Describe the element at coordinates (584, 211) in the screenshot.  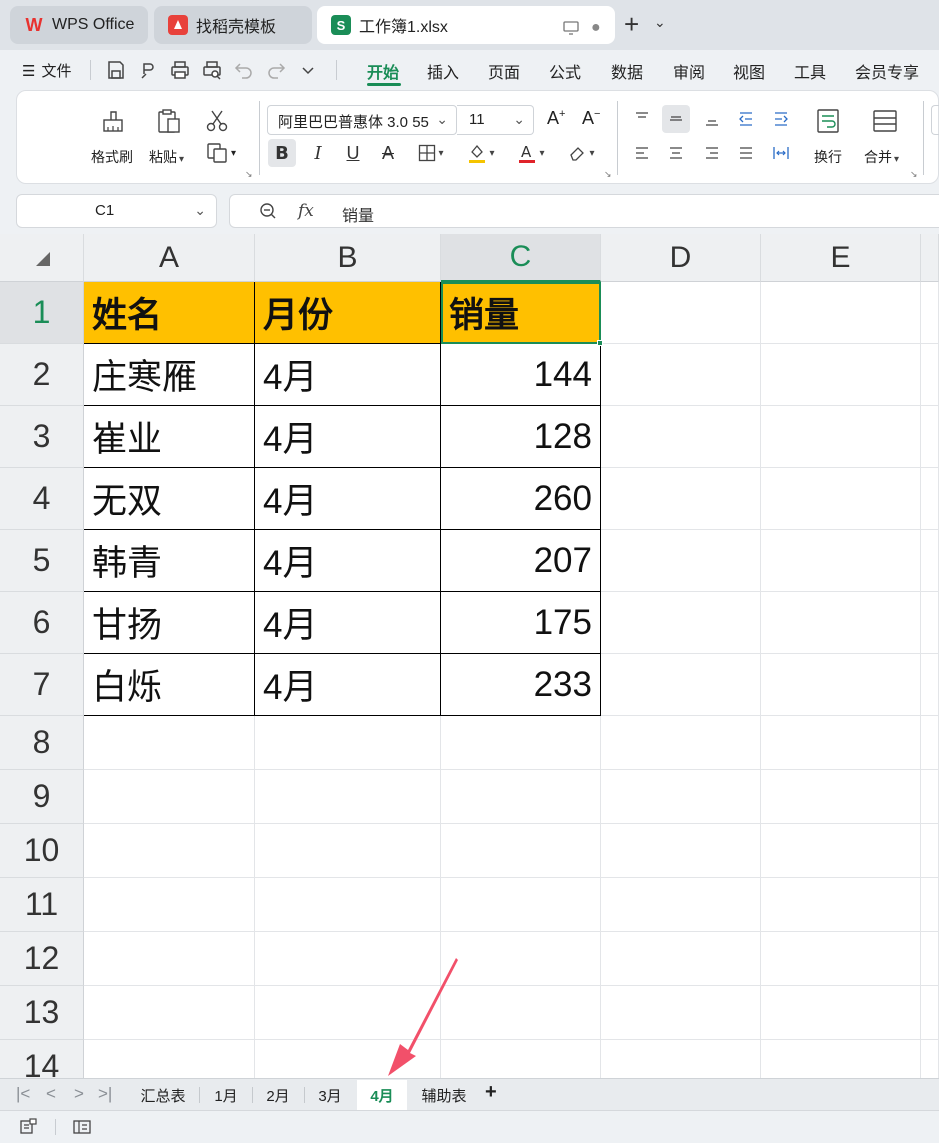
I see `formula-input: fx 销量` at that location.